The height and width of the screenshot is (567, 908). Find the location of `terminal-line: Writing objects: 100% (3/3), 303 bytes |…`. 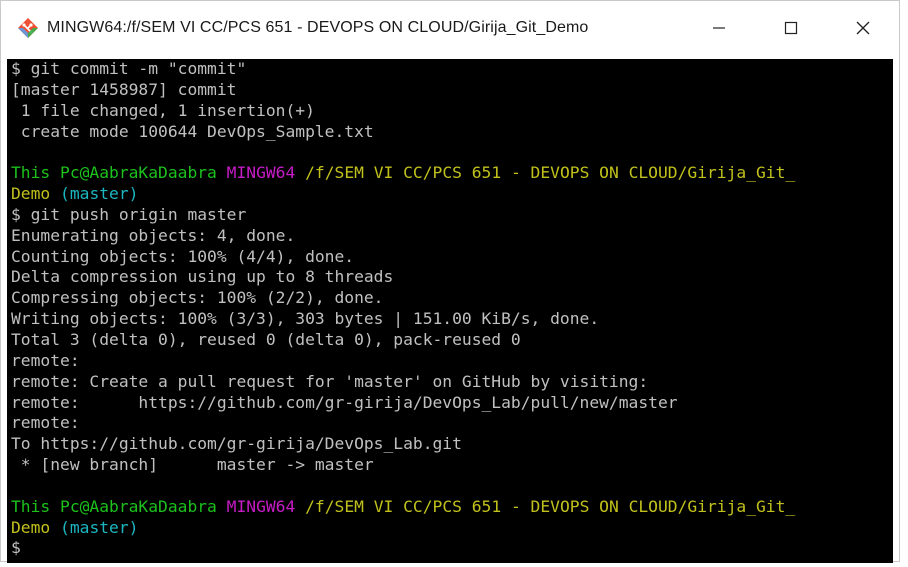

terminal-line: Writing objects: 100% (3/3), 303 bytes |… is located at coordinates (452, 319).